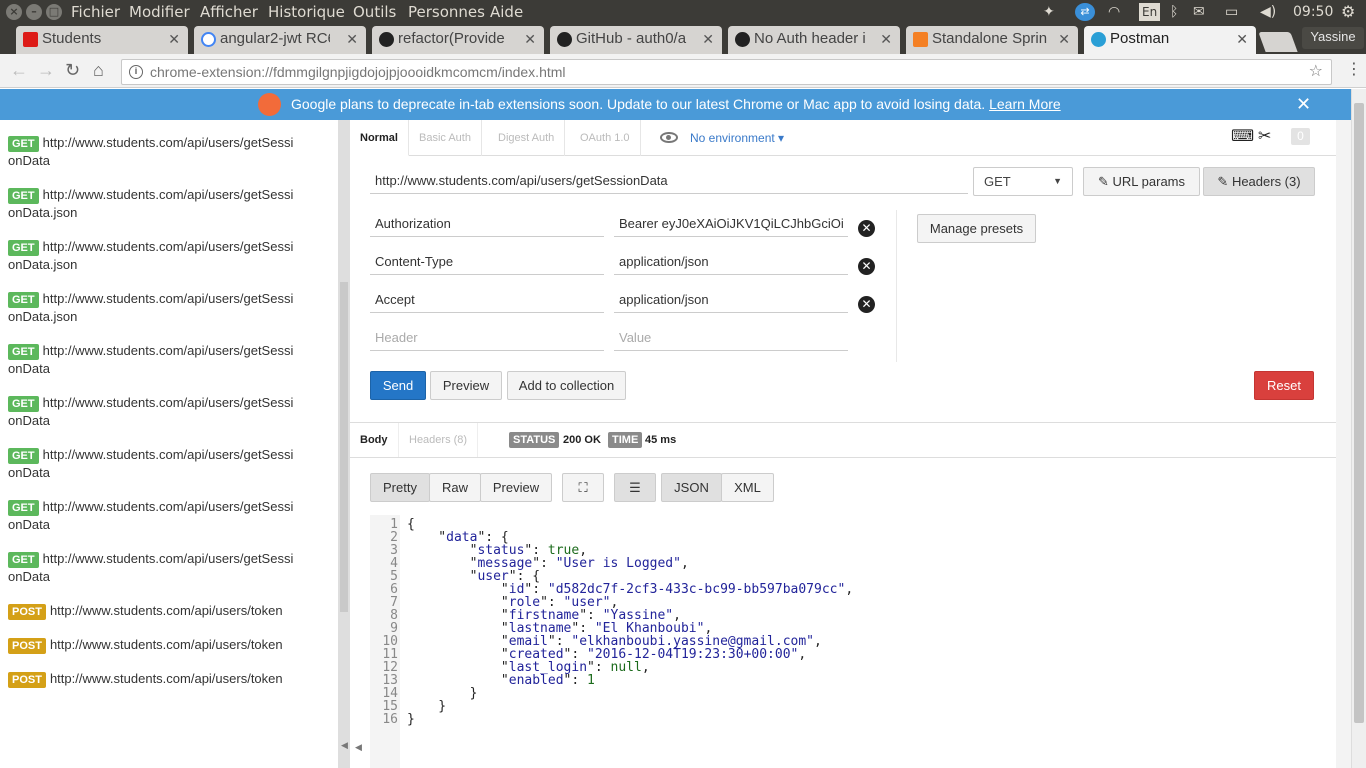 This screenshot has height=768, width=1366. Describe the element at coordinates (159, 12) in the screenshot. I see `menu-modifier: Modifier` at that location.